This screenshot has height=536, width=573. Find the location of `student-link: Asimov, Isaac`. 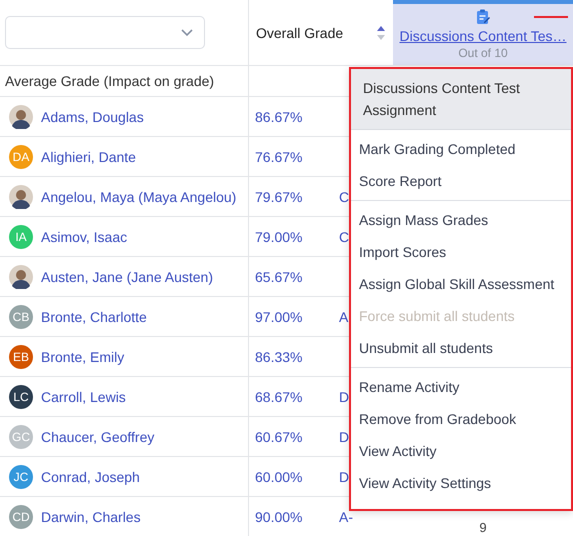

student-link: Asimov, Isaac is located at coordinates (84, 236).